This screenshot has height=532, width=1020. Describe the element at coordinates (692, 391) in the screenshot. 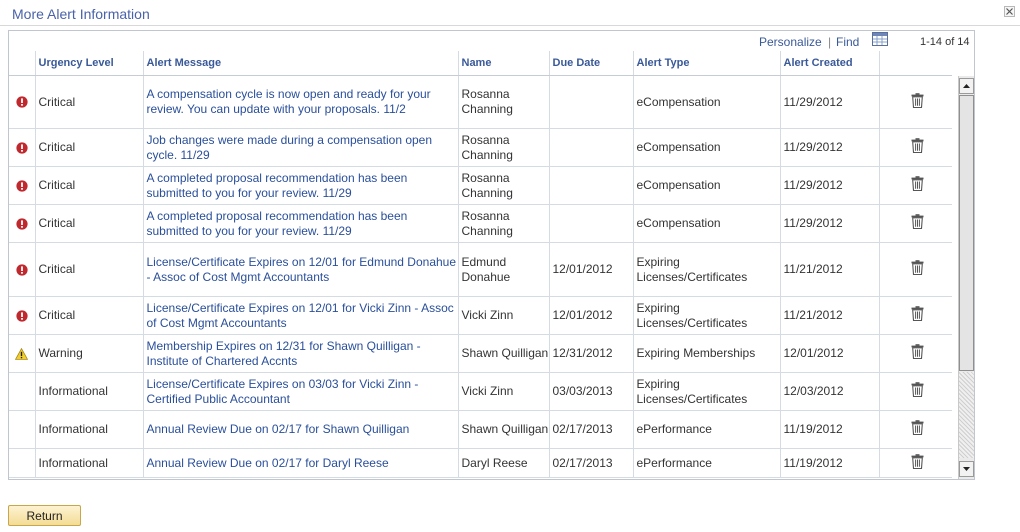

I see `alert-type: Expiring Licenses/Certificates` at that location.